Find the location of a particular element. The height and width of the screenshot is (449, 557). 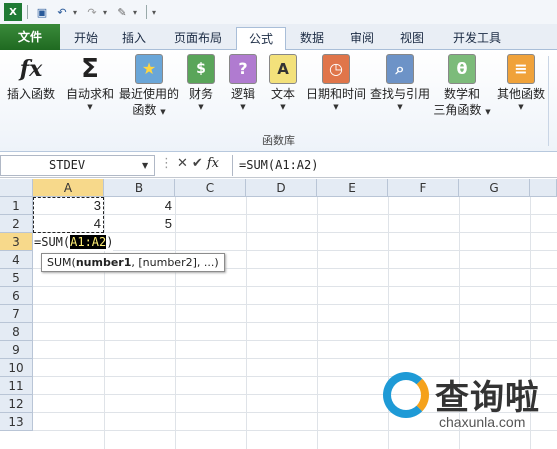

row-header: 8 is located at coordinates (16, 332).